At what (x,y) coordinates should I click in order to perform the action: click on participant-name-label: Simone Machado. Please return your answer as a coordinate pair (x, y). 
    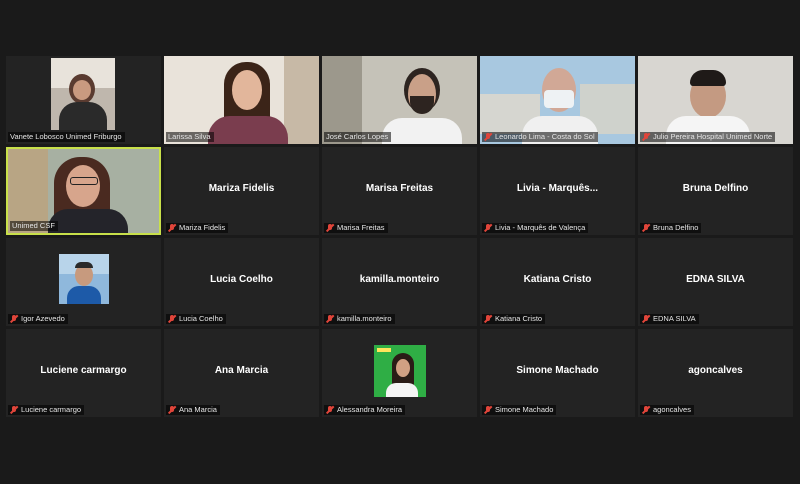
    Looking at the image, I should click on (519, 410).